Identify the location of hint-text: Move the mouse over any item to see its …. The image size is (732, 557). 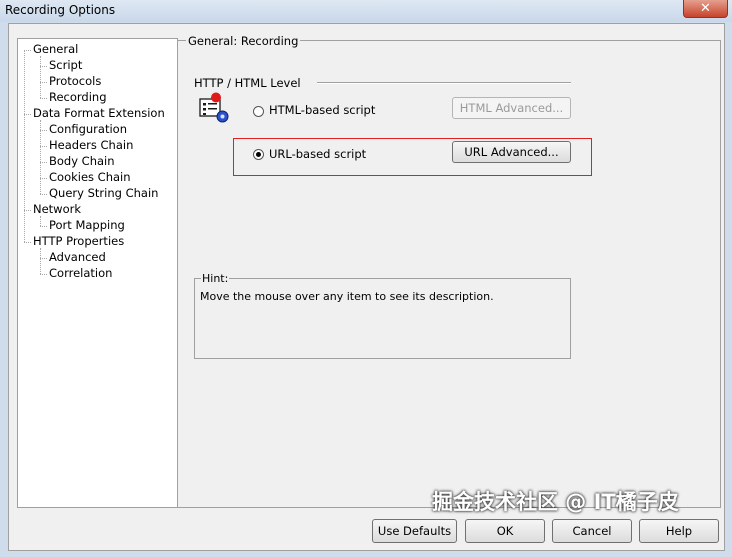
(347, 296).